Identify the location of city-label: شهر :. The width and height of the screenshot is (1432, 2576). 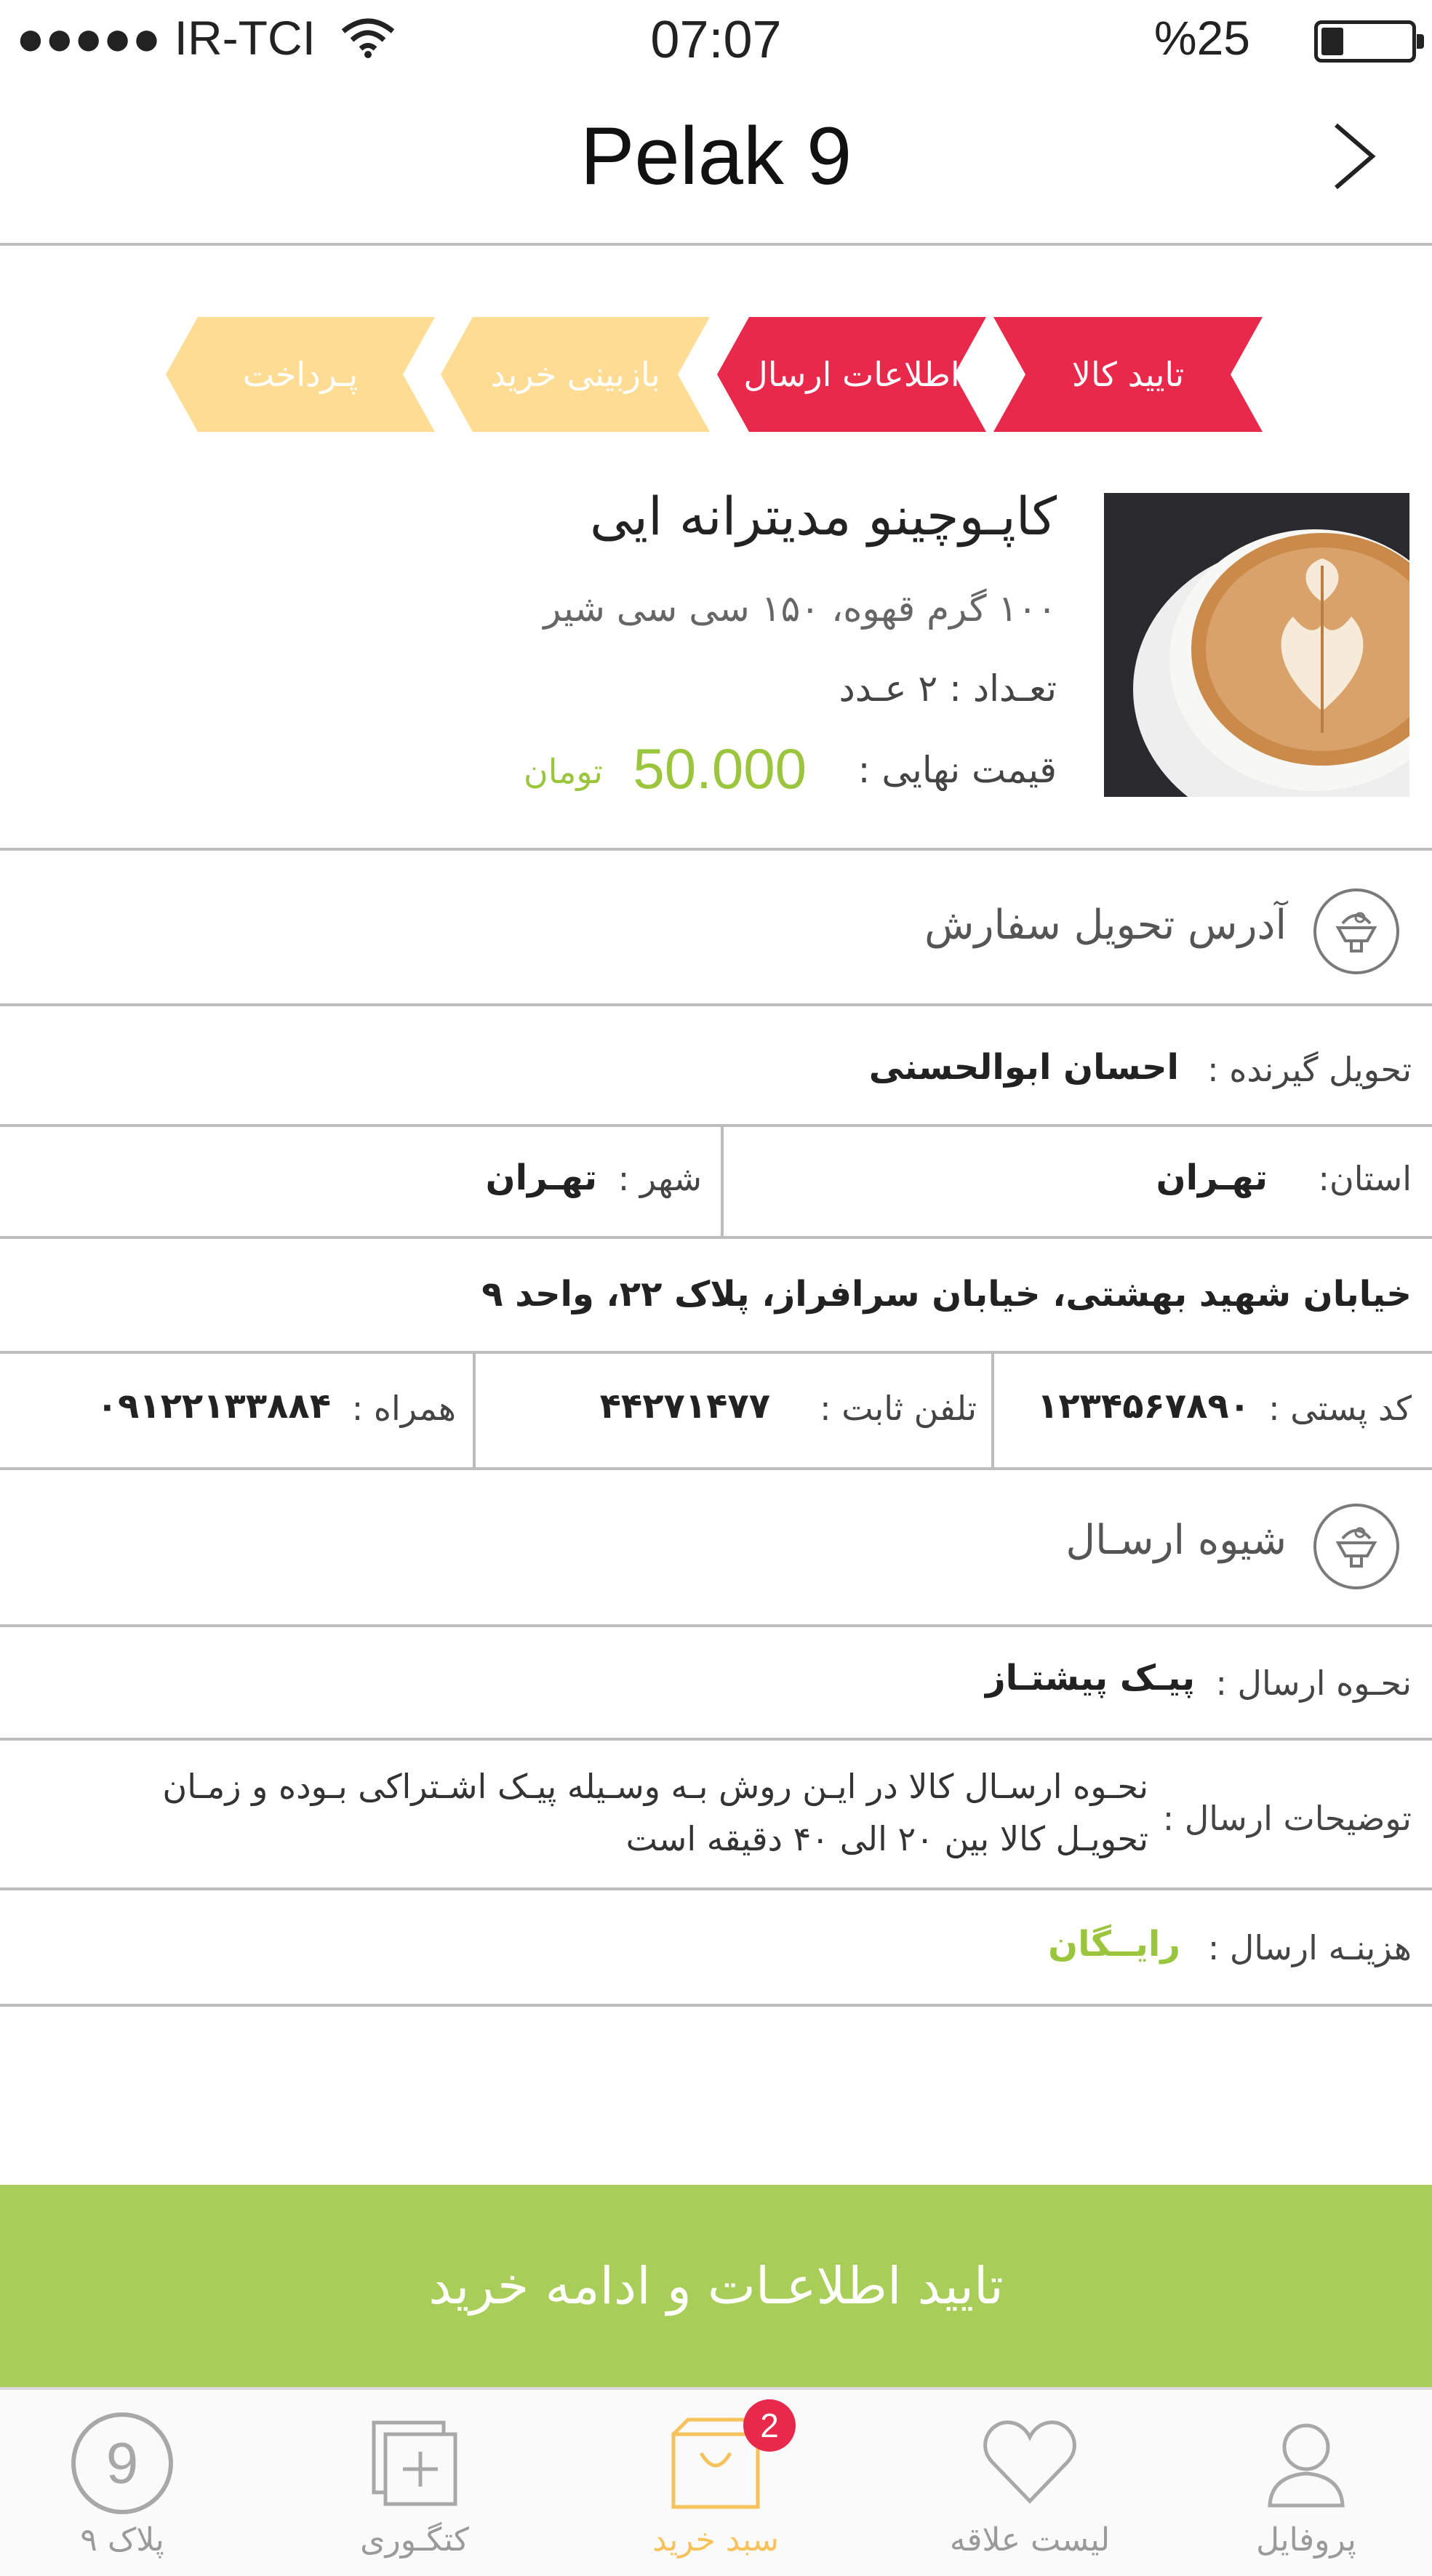
(659, 1178).